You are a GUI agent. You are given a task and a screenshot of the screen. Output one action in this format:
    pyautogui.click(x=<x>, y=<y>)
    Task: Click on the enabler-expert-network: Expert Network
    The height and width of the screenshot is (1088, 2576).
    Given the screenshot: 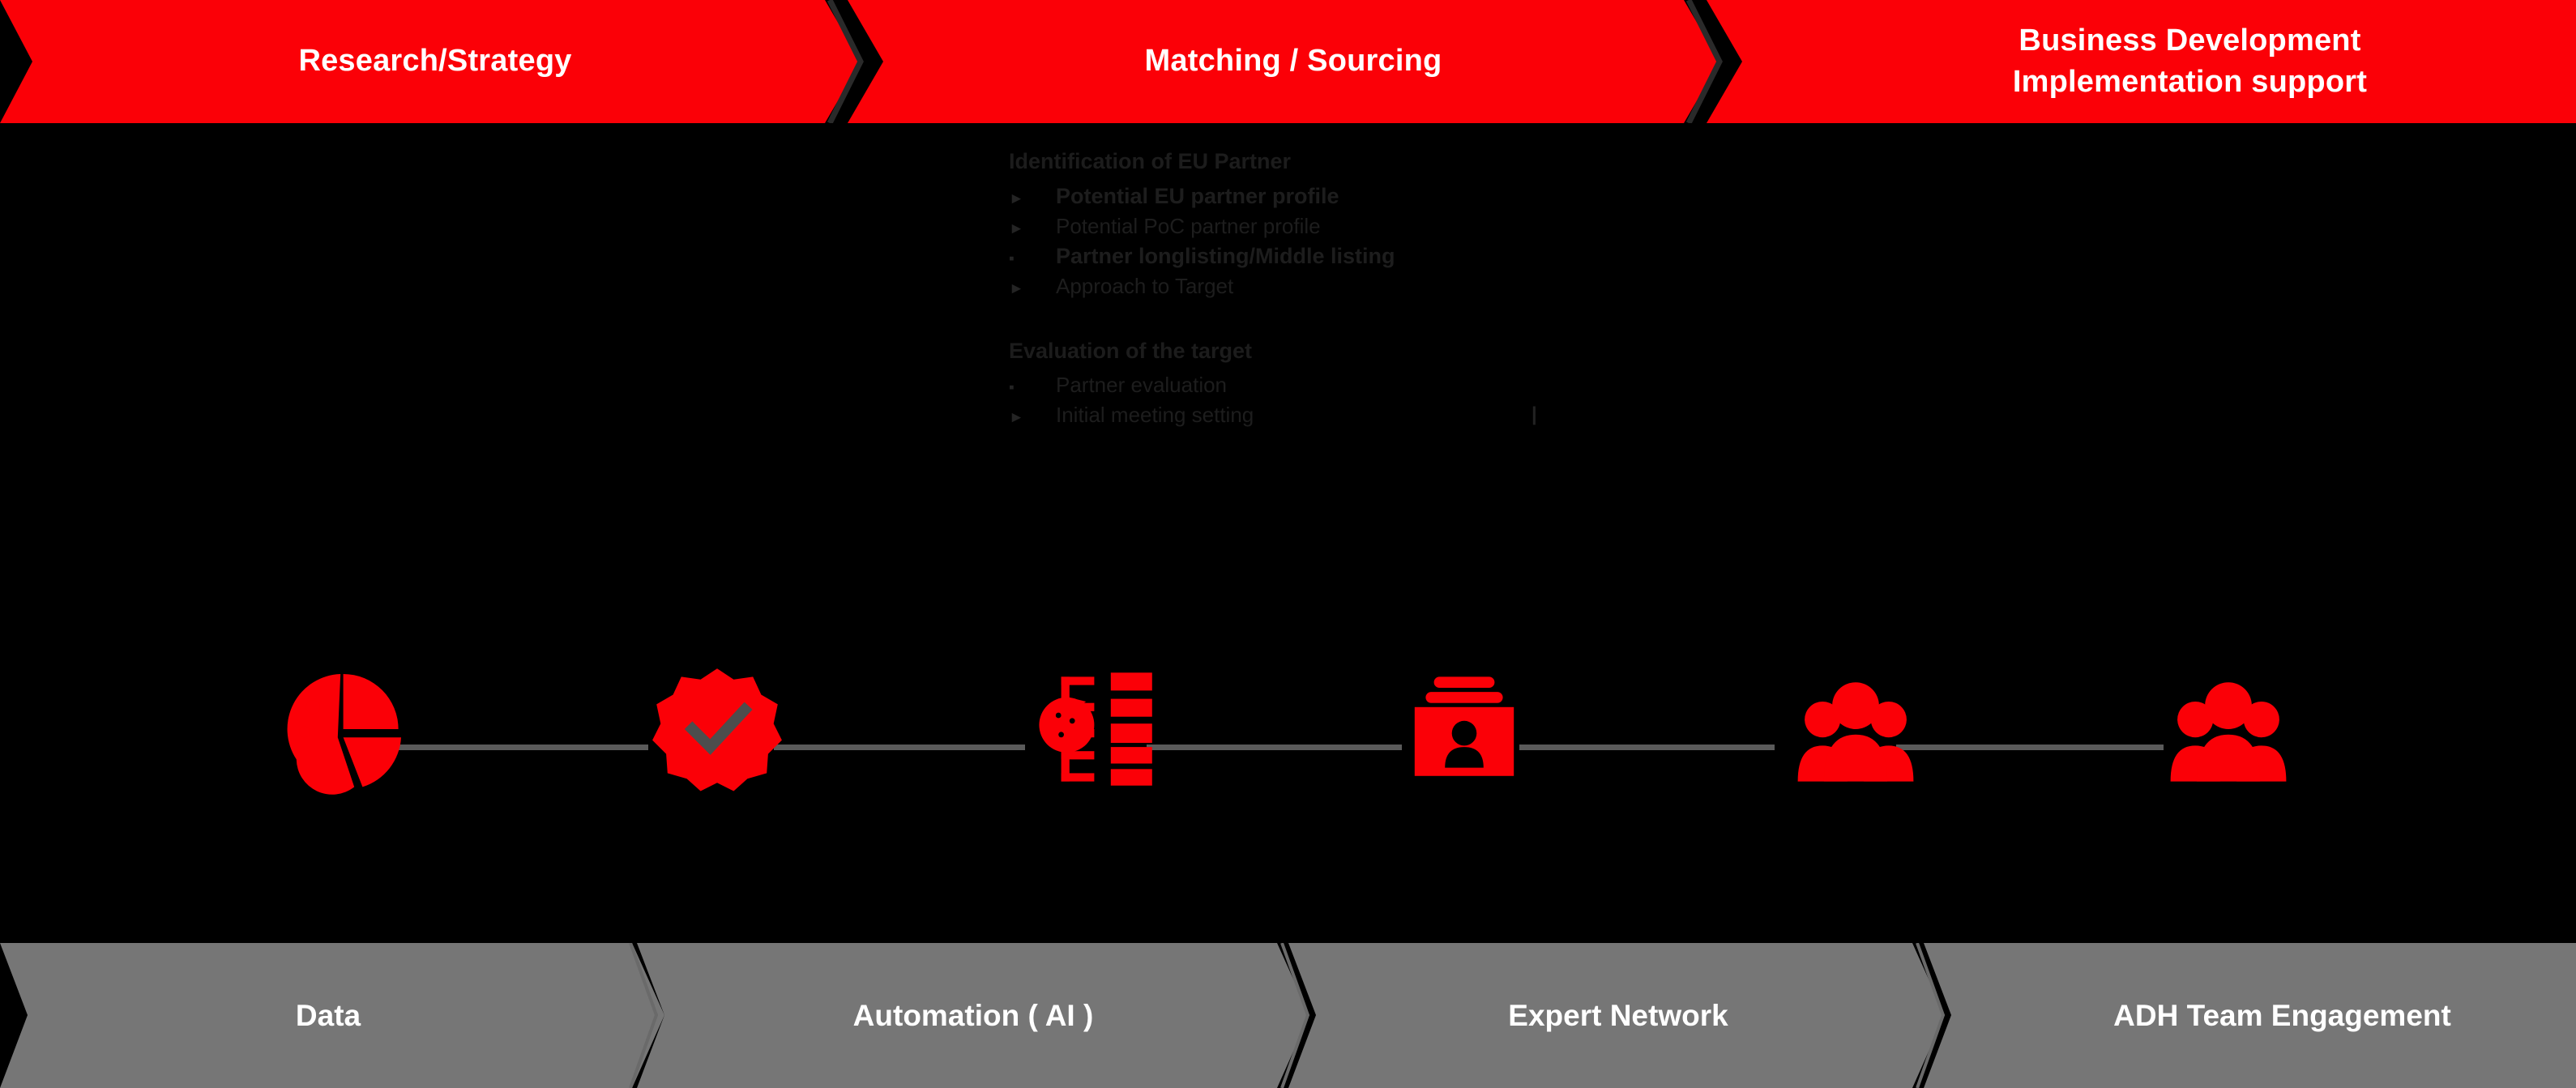 What is the action you would take?
    pyautogui.click(x=1616, y=1015)
    